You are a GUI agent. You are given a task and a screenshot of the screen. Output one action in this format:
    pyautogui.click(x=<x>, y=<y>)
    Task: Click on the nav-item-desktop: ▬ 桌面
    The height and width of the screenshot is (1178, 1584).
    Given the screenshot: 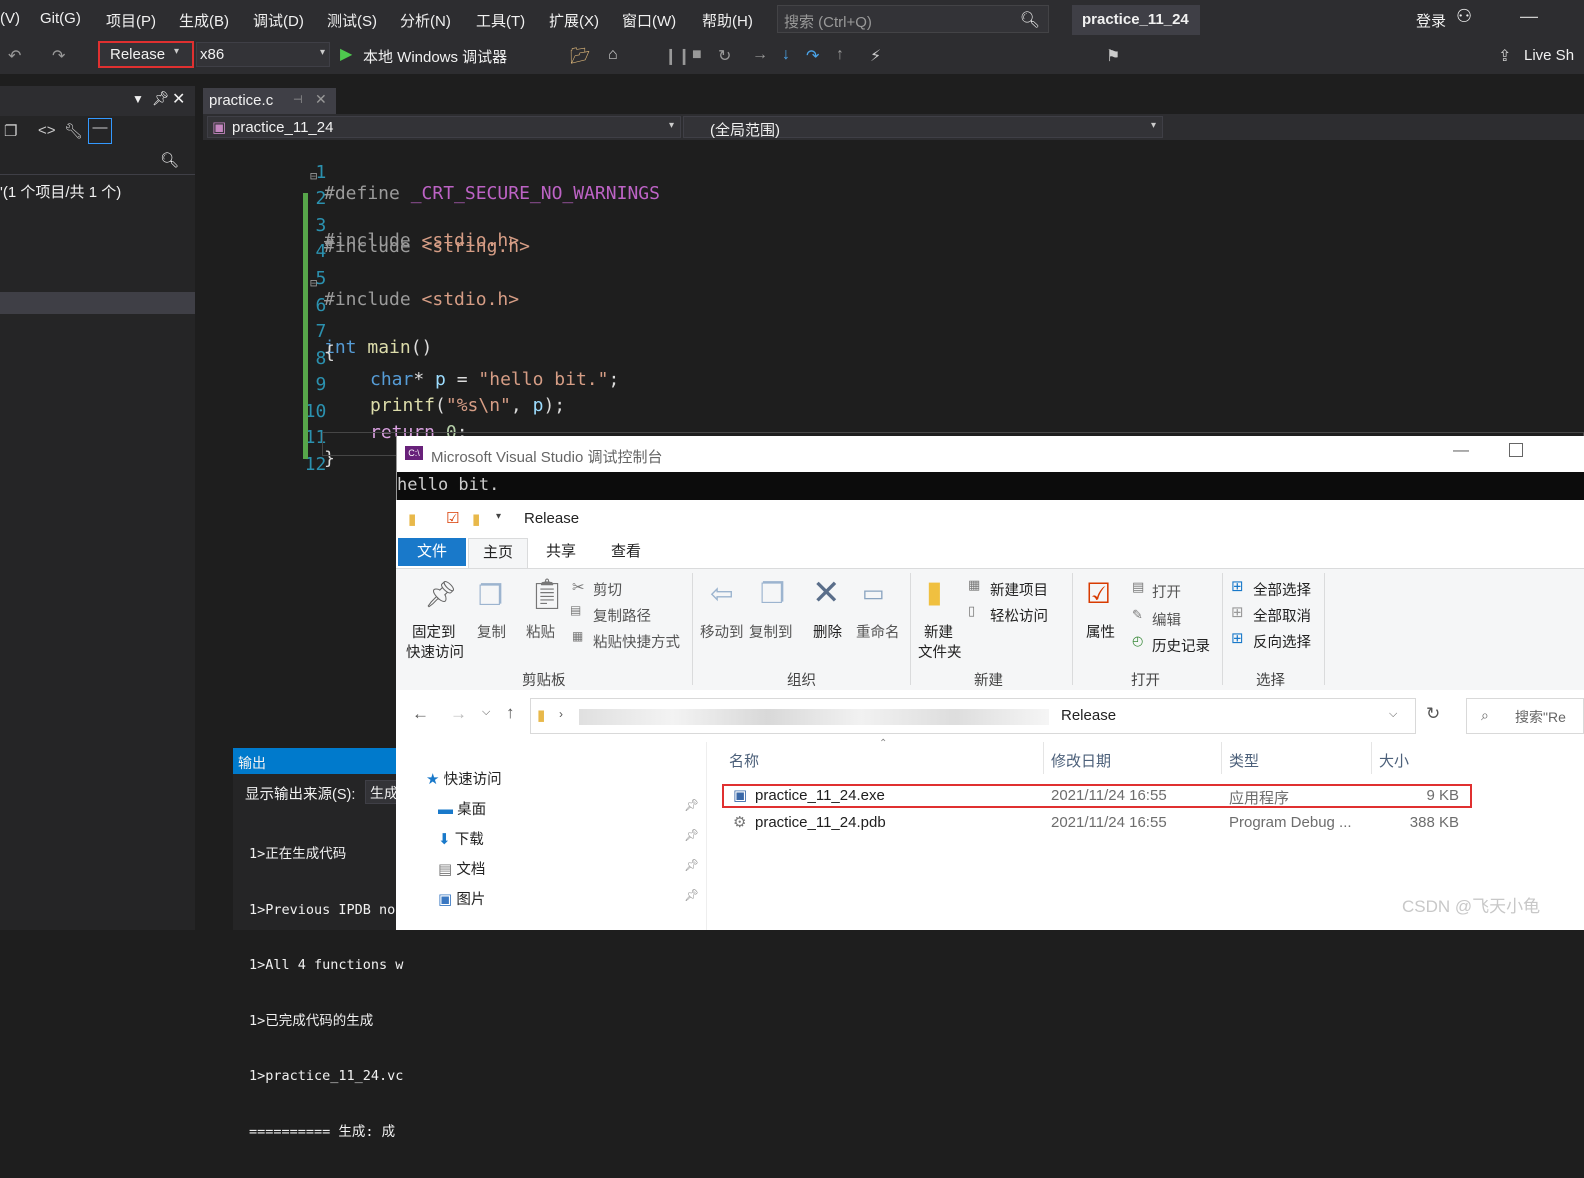 What is the action you would take?
    pyautogui.click(x=462, y=808)
    